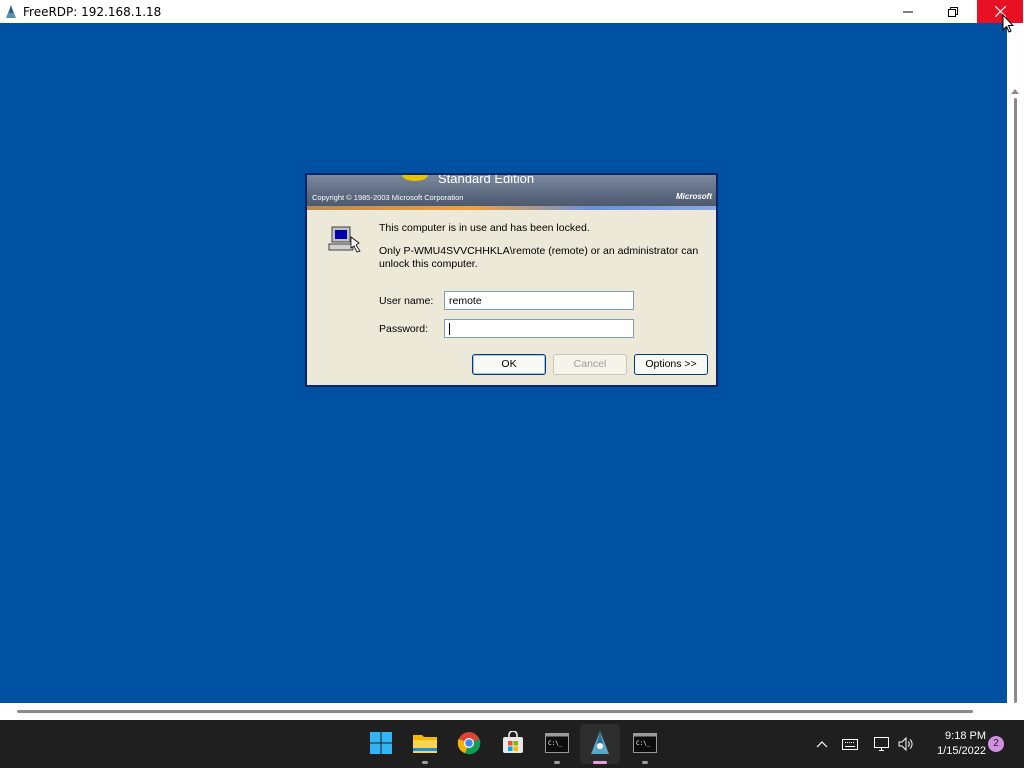 Image resolution: width=1024 pixels, height=768 pixels. I want to click on password-label: Password:, so click(404, 329).